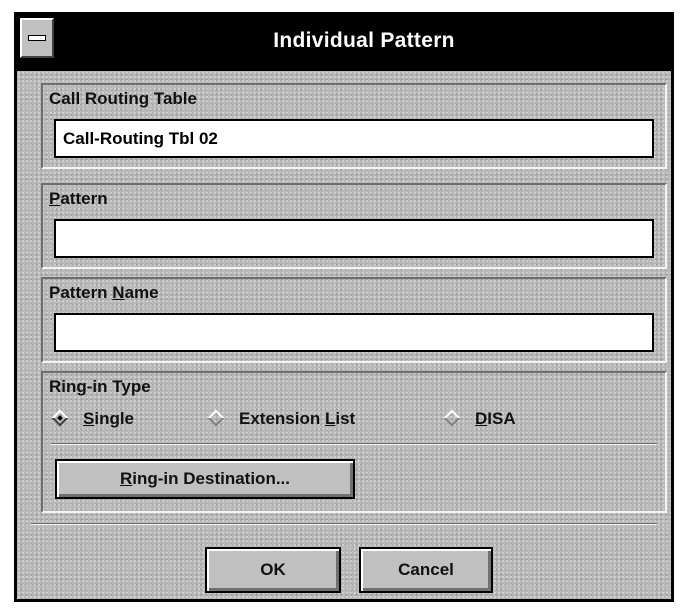 The width and height of the screenshot is (686, 613). What do you see at coordinates (344, 524) in the screenshot?
I see `footer-separator` at bounding box center [344, 524].